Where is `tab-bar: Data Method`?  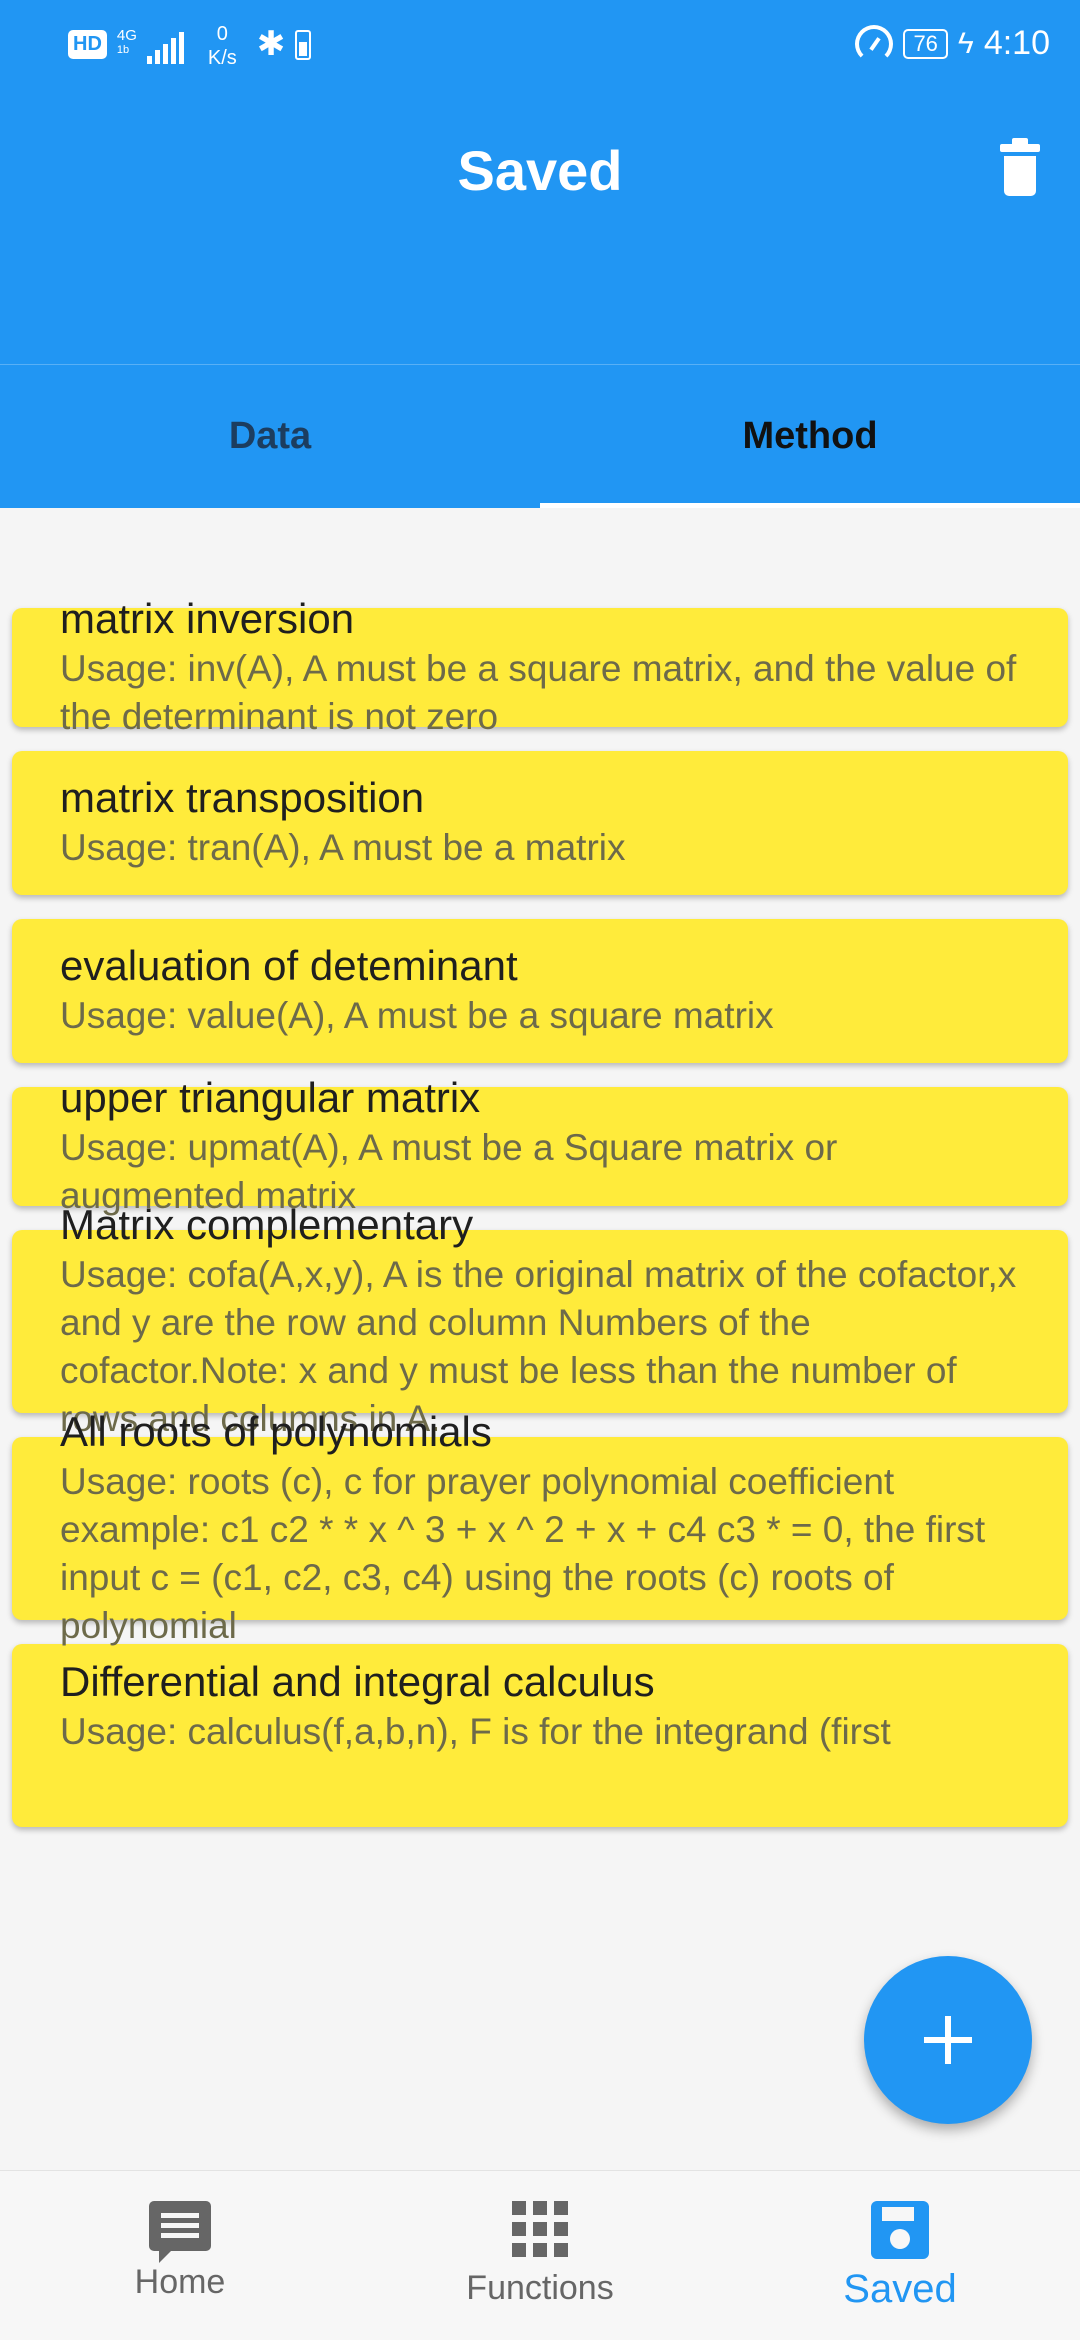 tab-bar: Data Method is located at coordinates (540, 436).